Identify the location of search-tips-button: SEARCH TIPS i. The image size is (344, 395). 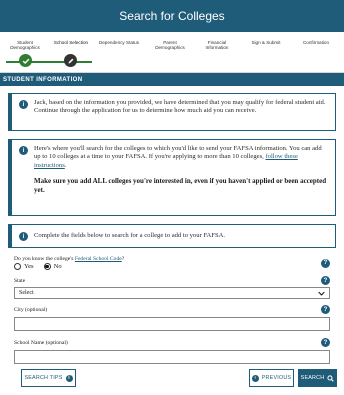
(48, 378).